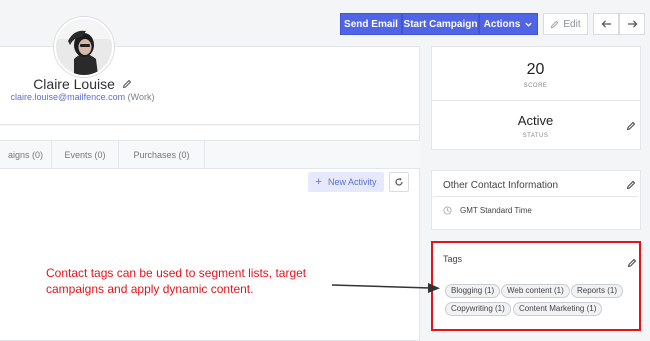 This screenshot has width=650, height=341. What do you see at coordinates (85, 154) in the screenshot?
I see `tab-events: Events (0)` at bounding box center [85, 154].